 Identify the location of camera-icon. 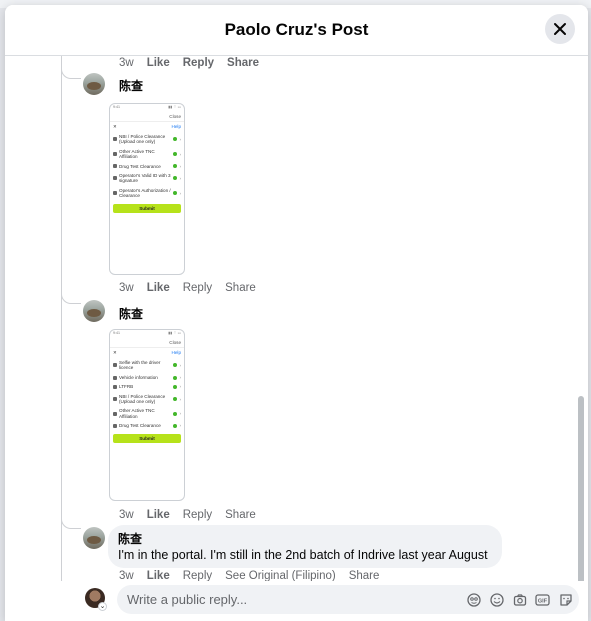
(519, 599).